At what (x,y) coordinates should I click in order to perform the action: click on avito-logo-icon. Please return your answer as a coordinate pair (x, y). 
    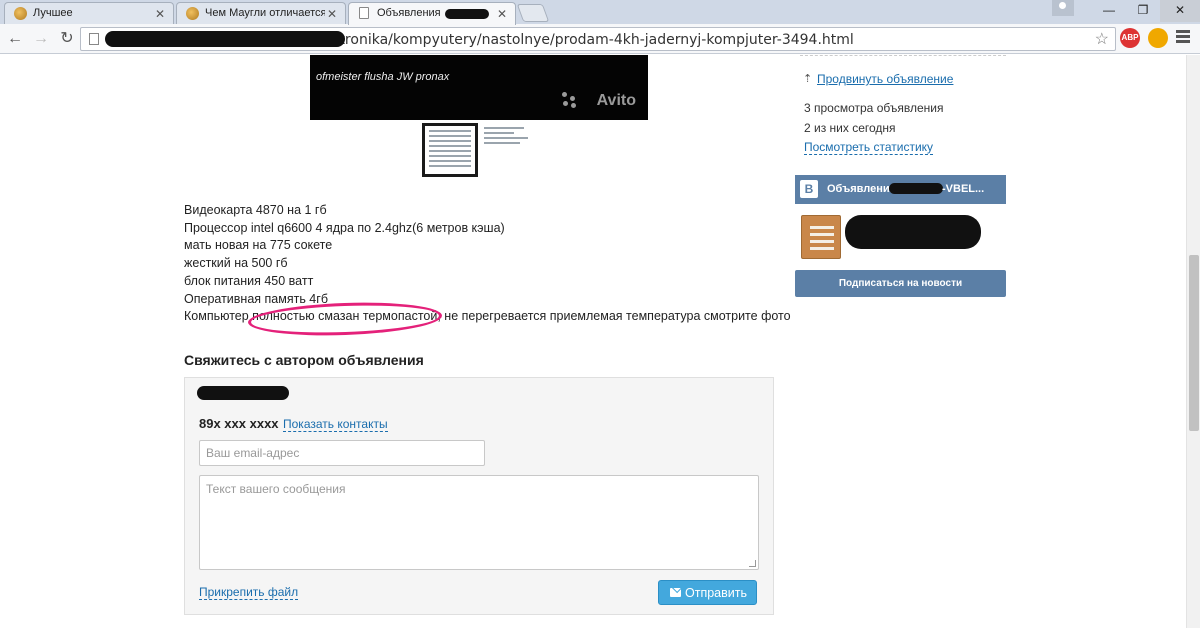
    Looking at the image, I should click on (570, 100).